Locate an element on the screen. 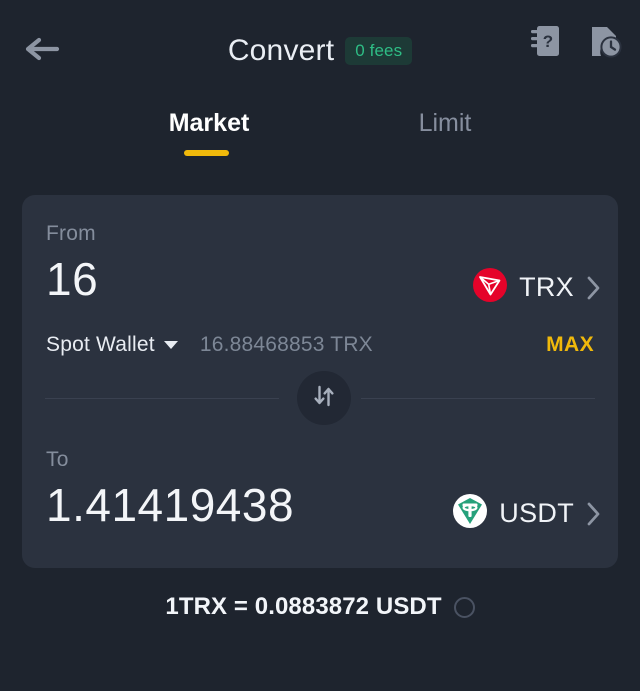 The image size is (640, 691). divider-right is located at coordinates (478, 398).